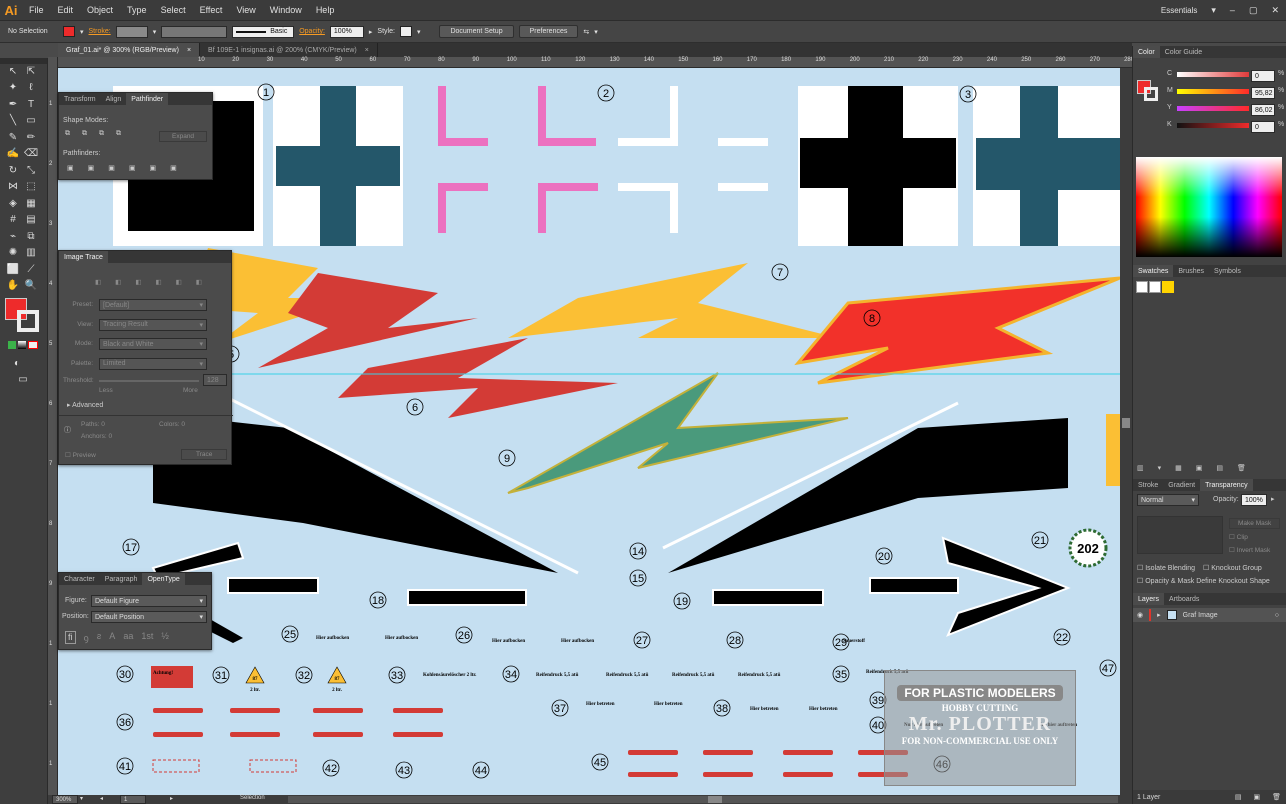  Describe the element at coordinates (1140, 615) in the screenshot. I see `visibility-eye-icon: ◉` at that location.